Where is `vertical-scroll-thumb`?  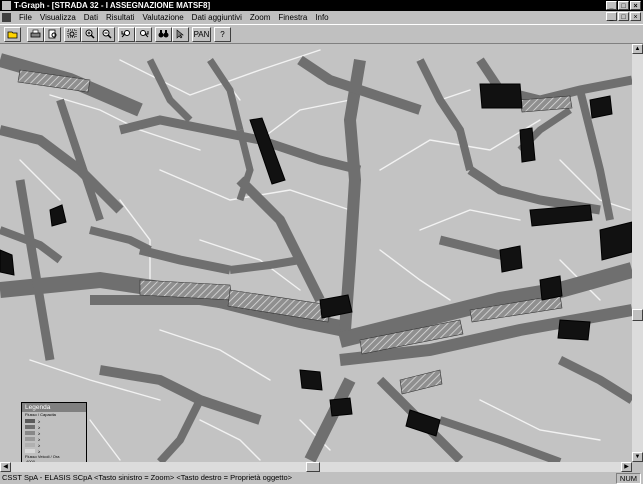
vertical-scroll-thumb is located at coordinates (637, 315).